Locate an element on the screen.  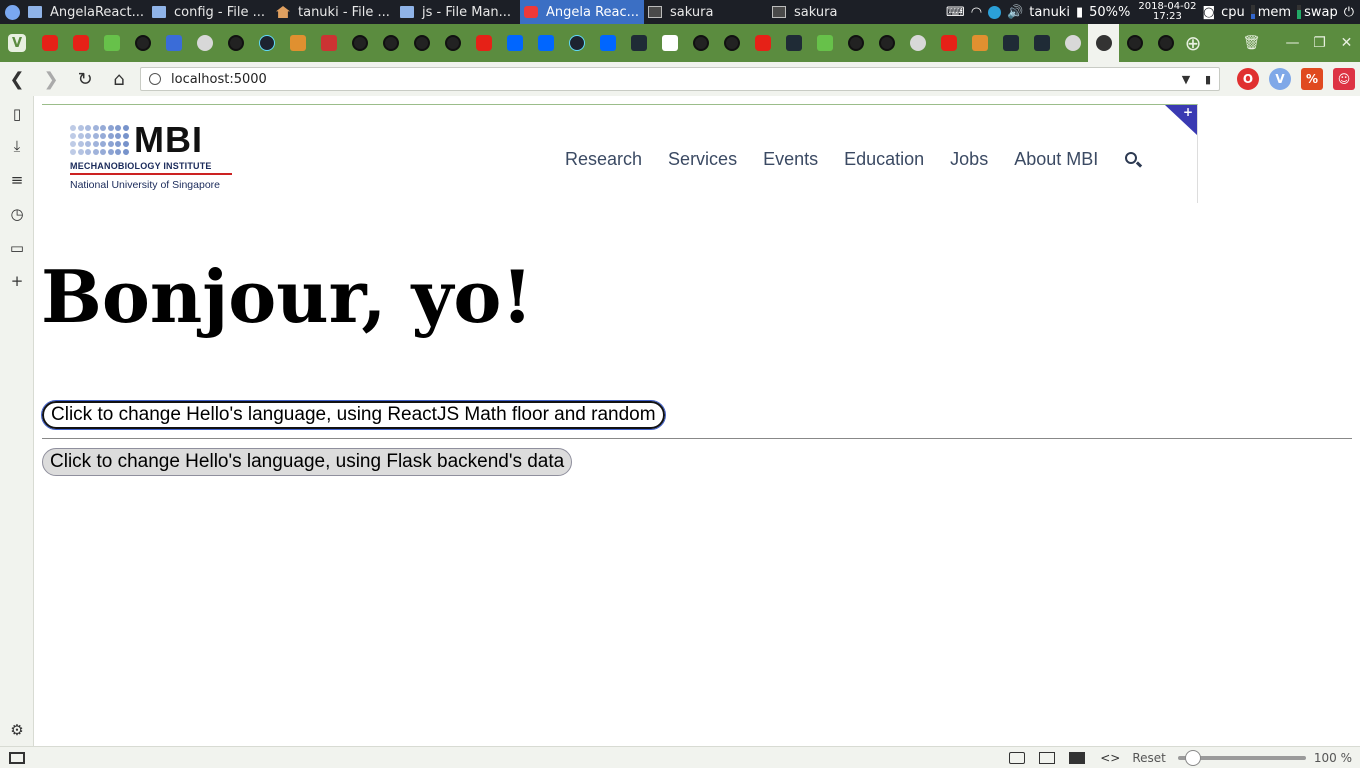
tab-medium is located at coordinates (638, 43).